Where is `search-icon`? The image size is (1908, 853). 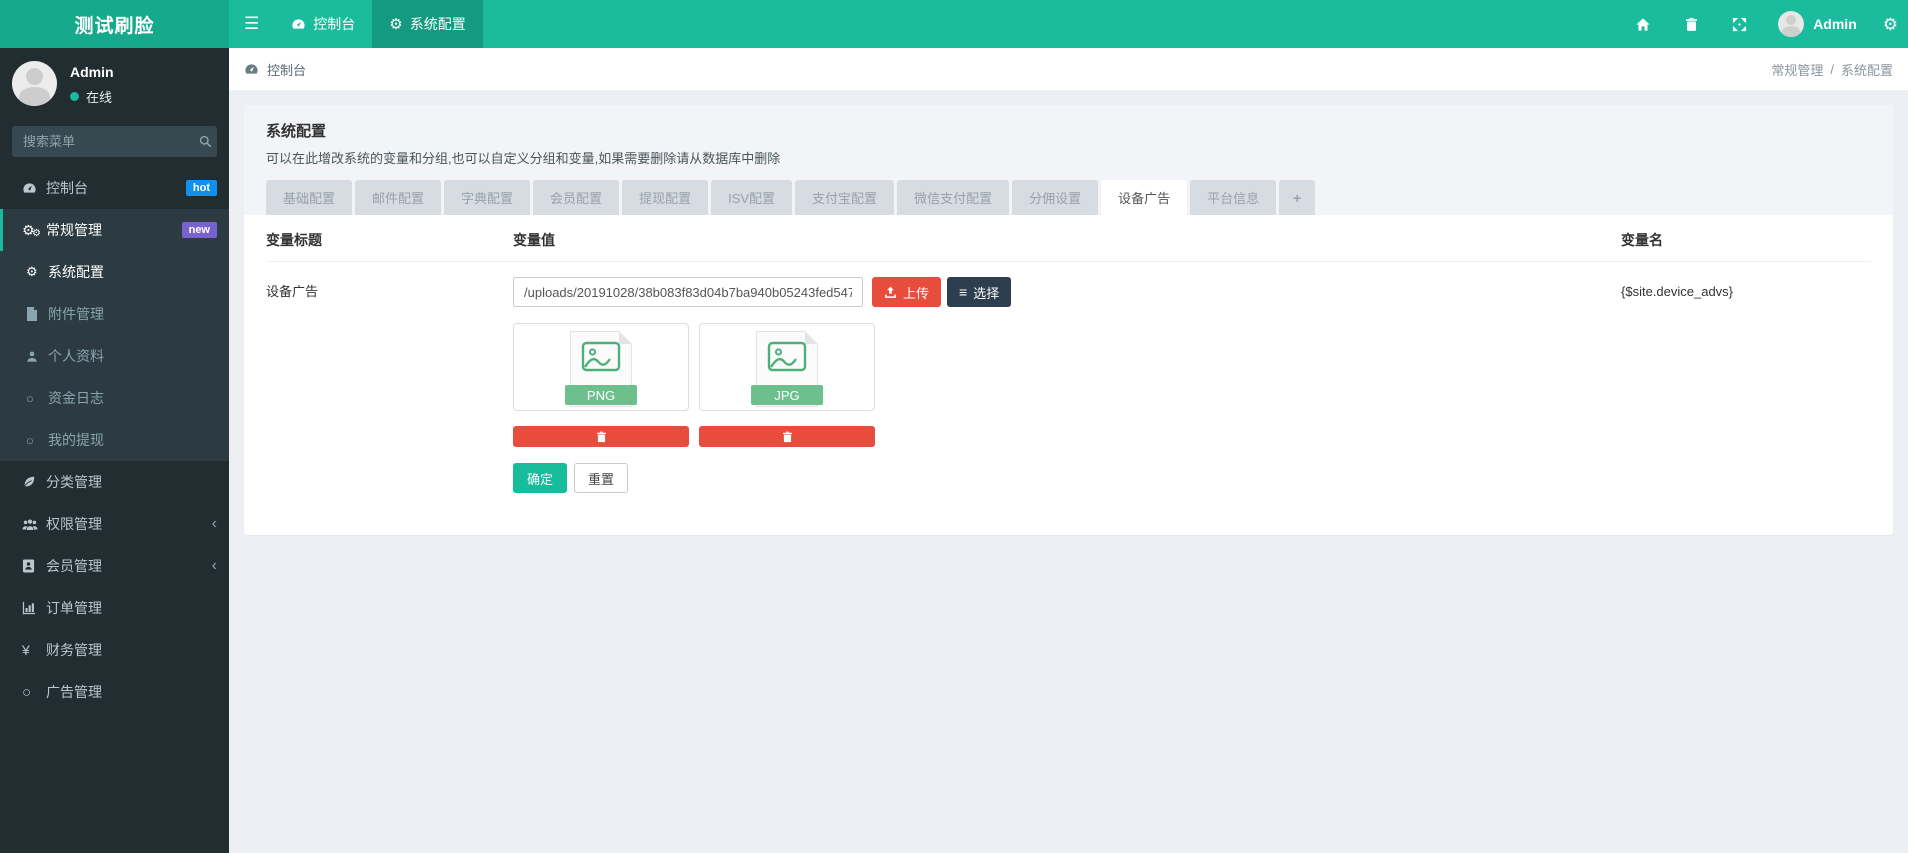 search-icon is located at coordinates (205, 141).